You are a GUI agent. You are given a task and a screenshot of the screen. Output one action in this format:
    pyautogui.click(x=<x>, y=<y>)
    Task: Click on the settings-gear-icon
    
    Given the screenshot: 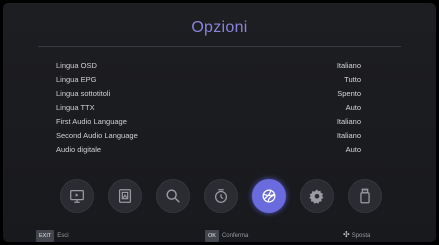 What is the action you would take?
    pyautogui.click(x=317, y=196)
    